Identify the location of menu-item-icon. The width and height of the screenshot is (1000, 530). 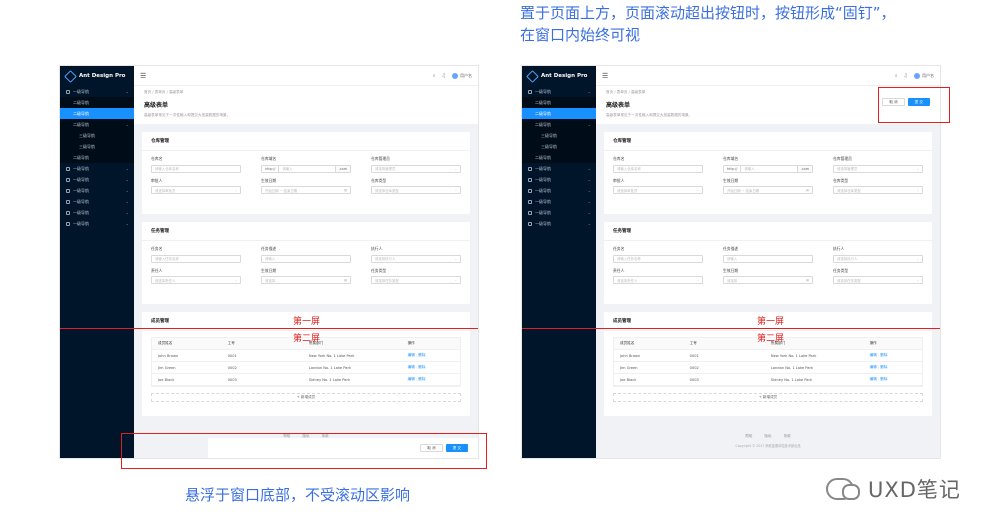
(68, 179).